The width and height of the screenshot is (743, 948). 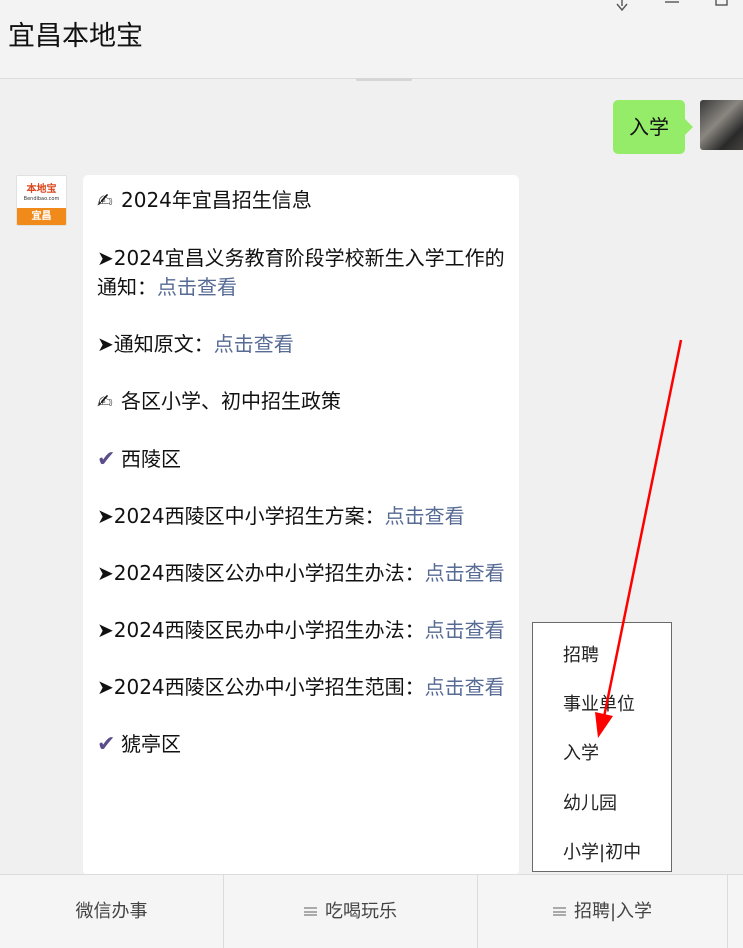 I want to click on avatar-logo-city: 宜昌, so click(x=41, y=216).